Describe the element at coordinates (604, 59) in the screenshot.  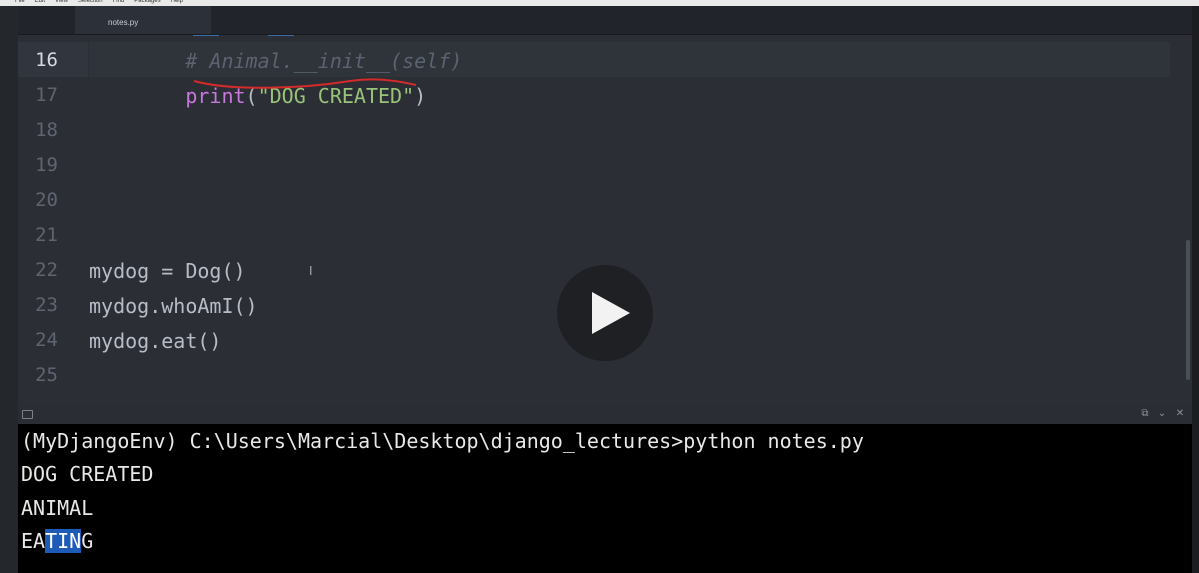
I see `code-line: 16 # Animal.__init__(self)` at that location.